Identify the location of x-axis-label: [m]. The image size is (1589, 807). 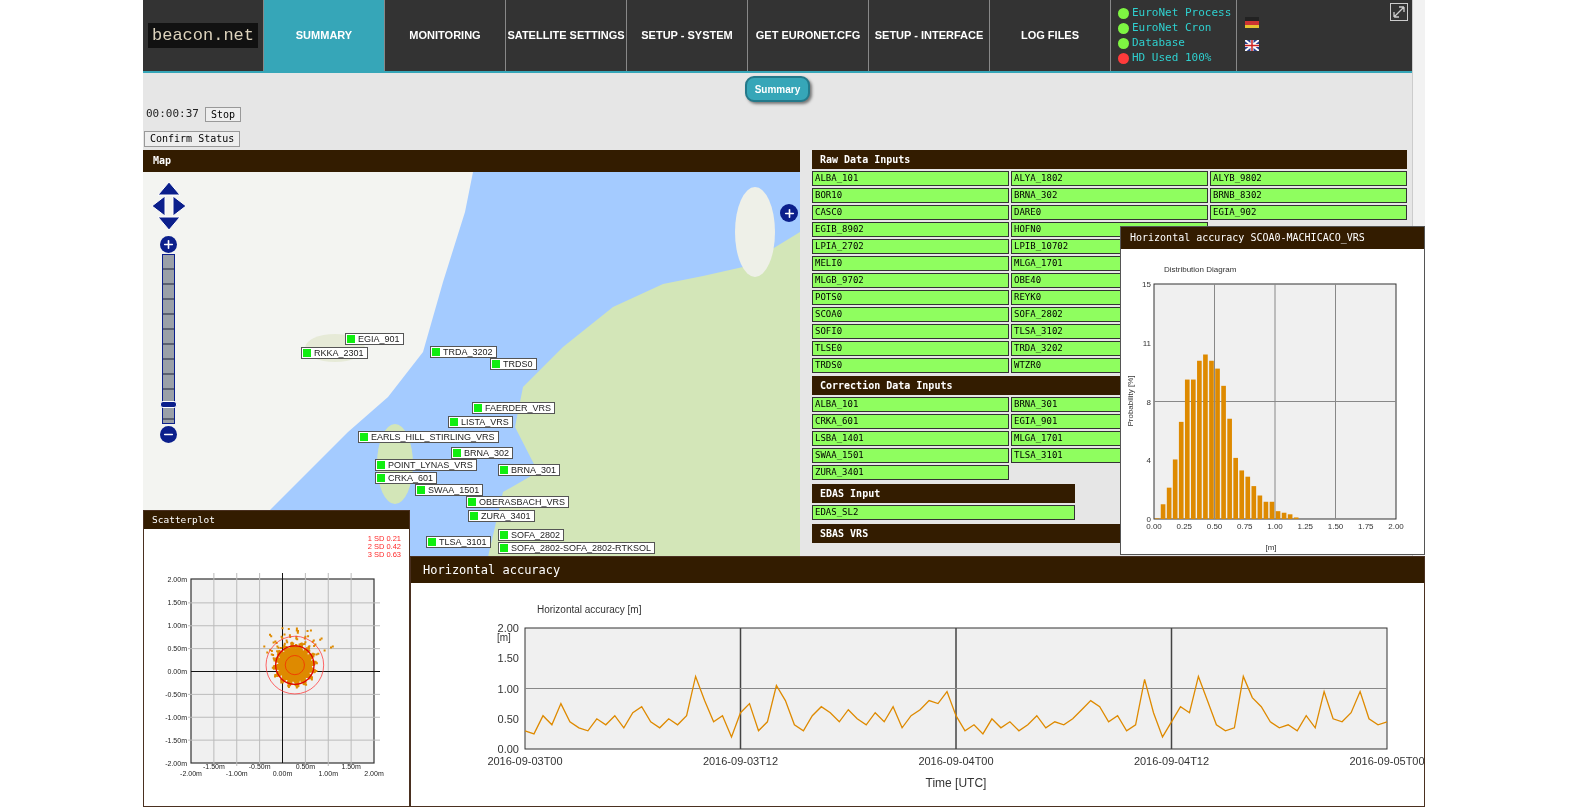
(1271, 547).